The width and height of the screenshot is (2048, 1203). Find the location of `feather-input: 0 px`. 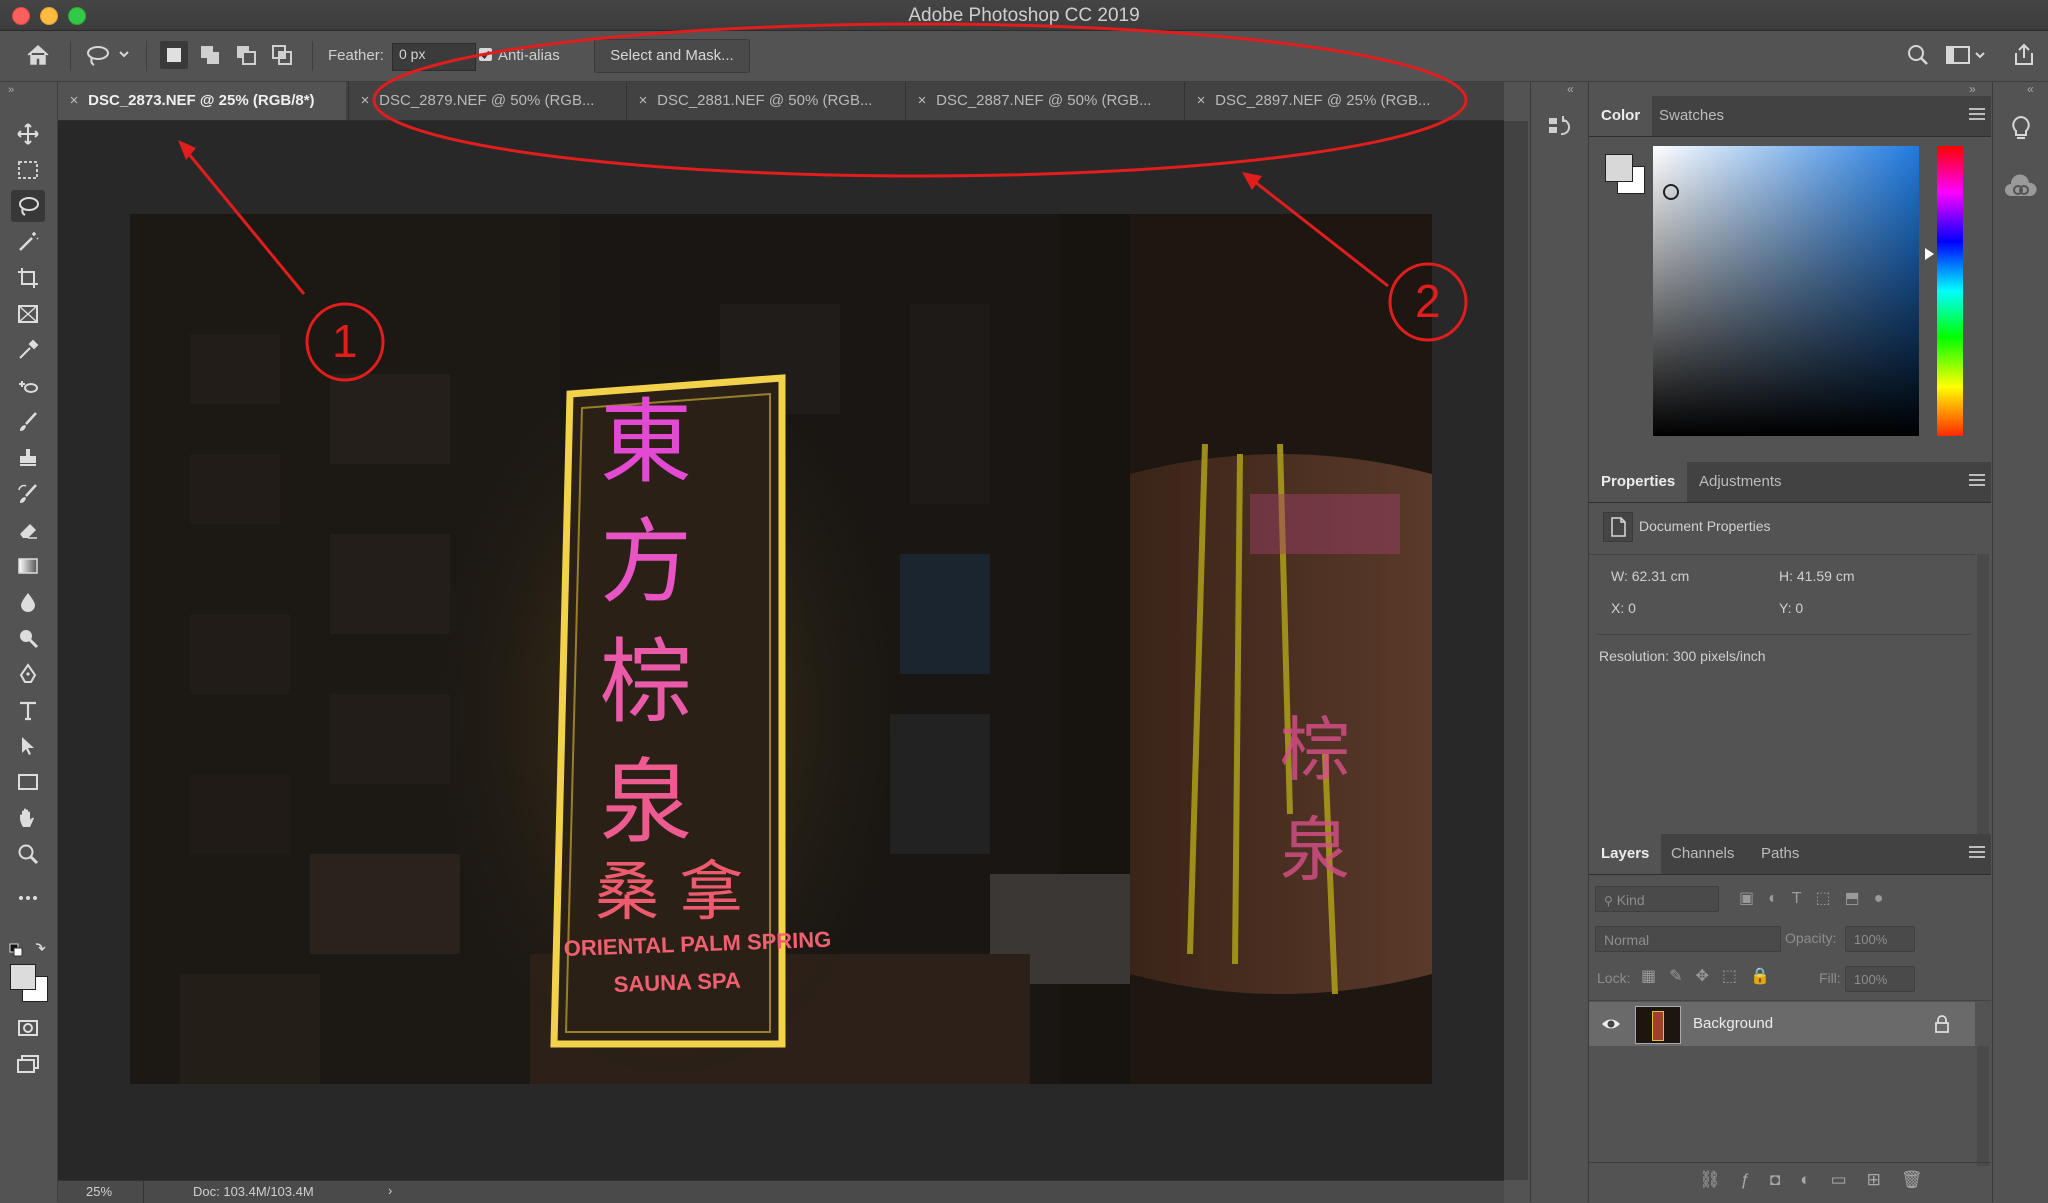

feather-input: 0 px is located at coordinates (434, 57).